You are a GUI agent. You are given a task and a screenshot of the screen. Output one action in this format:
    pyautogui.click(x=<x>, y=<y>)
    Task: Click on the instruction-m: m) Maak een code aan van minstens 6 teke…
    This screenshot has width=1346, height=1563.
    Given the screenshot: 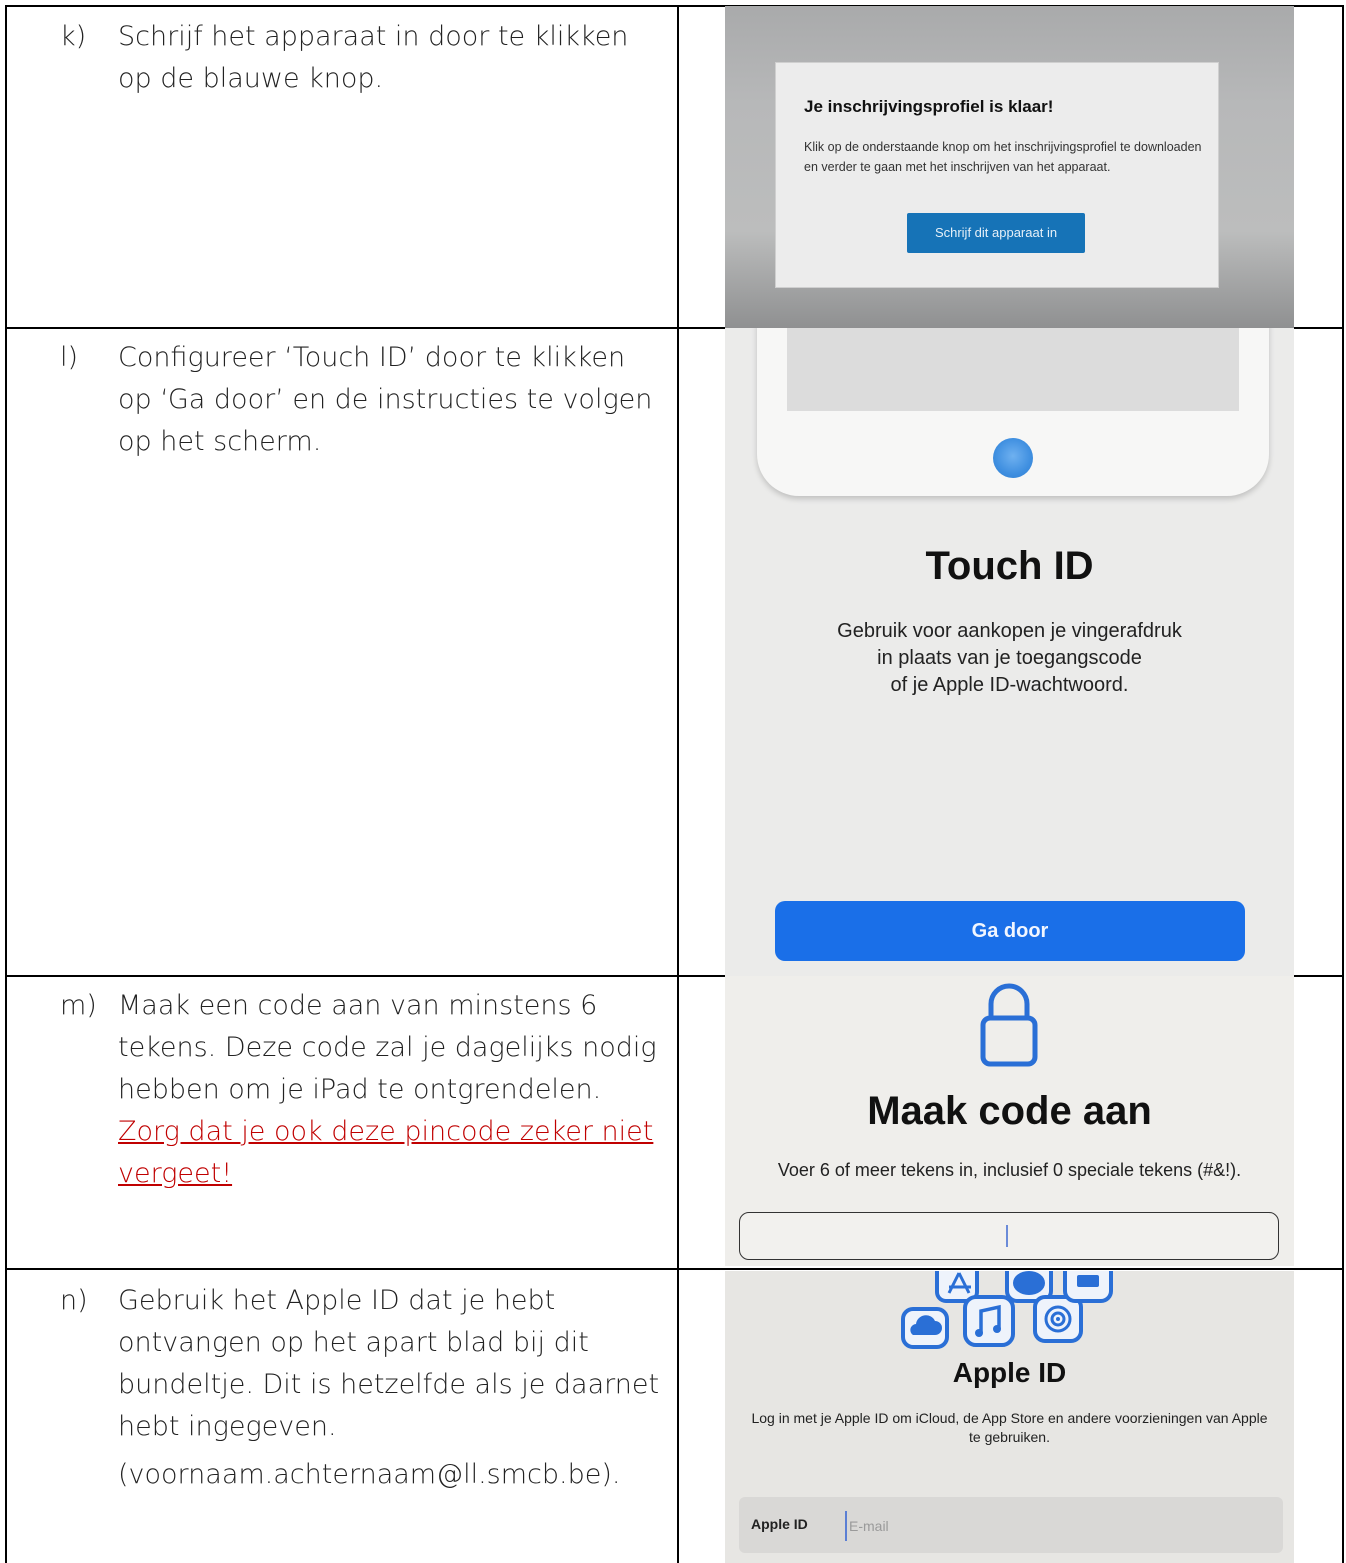 What is the action you would take?
    pyautogui.click(x=360, y=1090)
    